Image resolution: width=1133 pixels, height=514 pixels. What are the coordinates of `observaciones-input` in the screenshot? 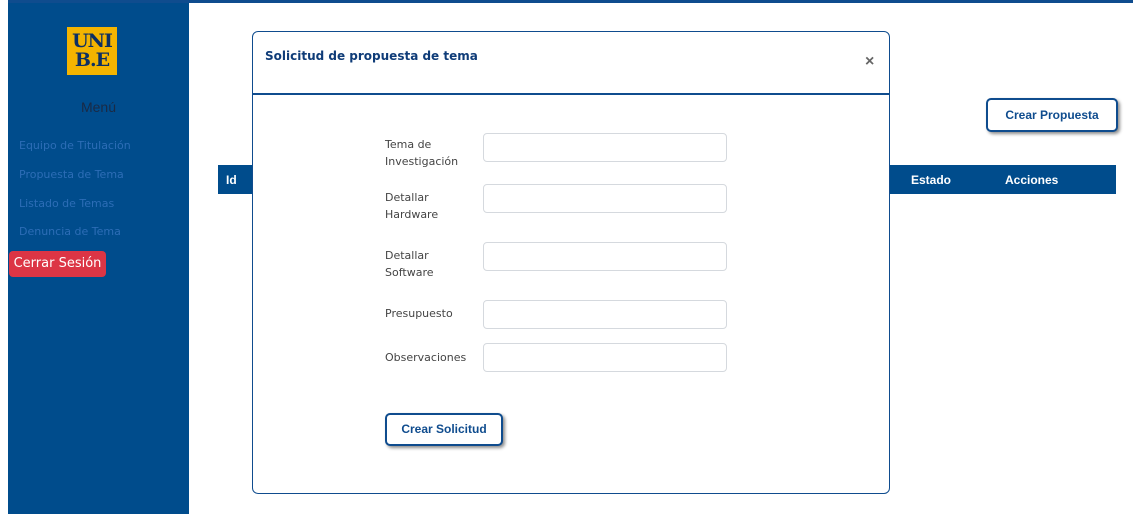 It's located at (605, 357).